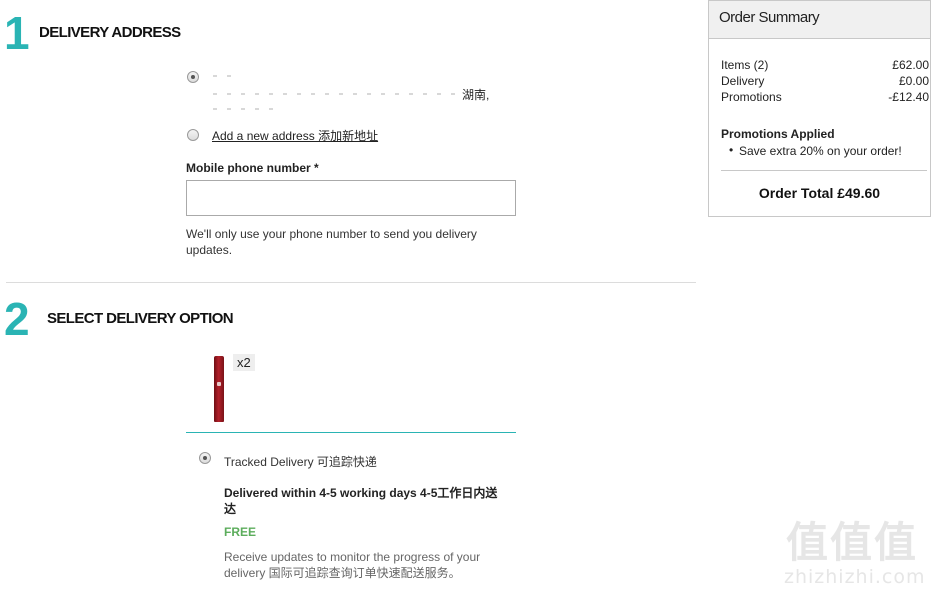  Describe the element at coordinates (300, 462) in the screenshot. I see `delivery-option-name: Tracked Delivery 可追踪快递` at that location.